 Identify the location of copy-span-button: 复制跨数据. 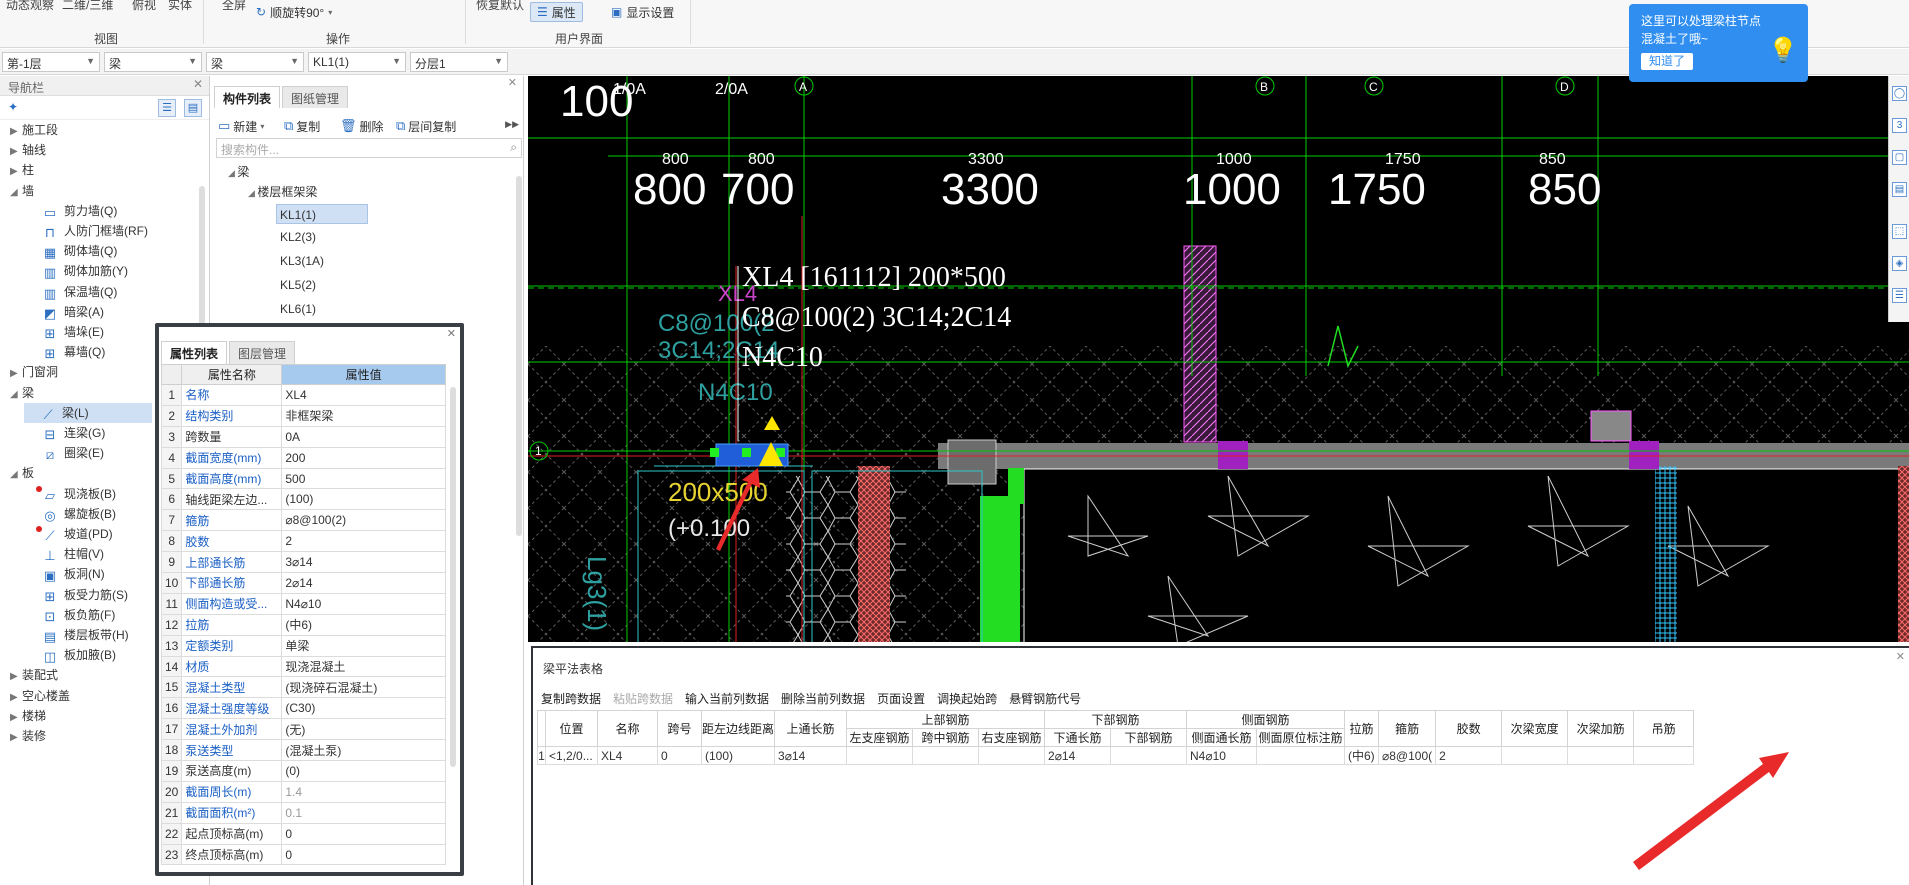
(571, 698).